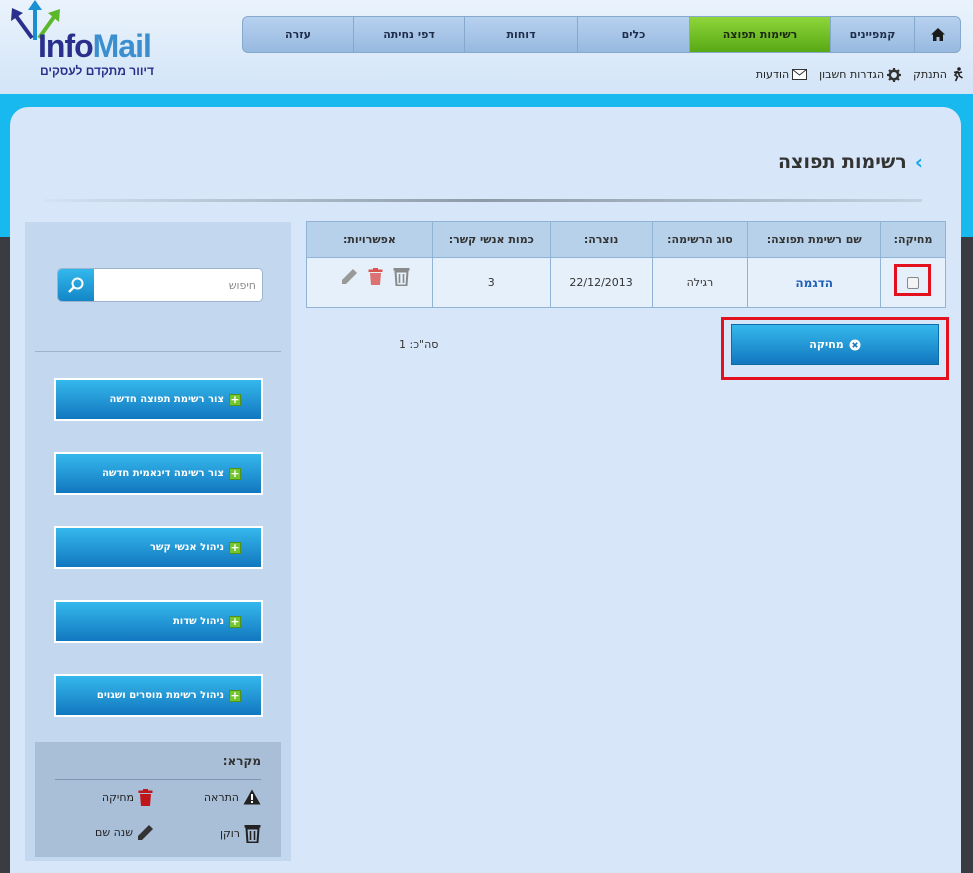  I want to click on legend-rename: שנה שם, so click(124, 832).